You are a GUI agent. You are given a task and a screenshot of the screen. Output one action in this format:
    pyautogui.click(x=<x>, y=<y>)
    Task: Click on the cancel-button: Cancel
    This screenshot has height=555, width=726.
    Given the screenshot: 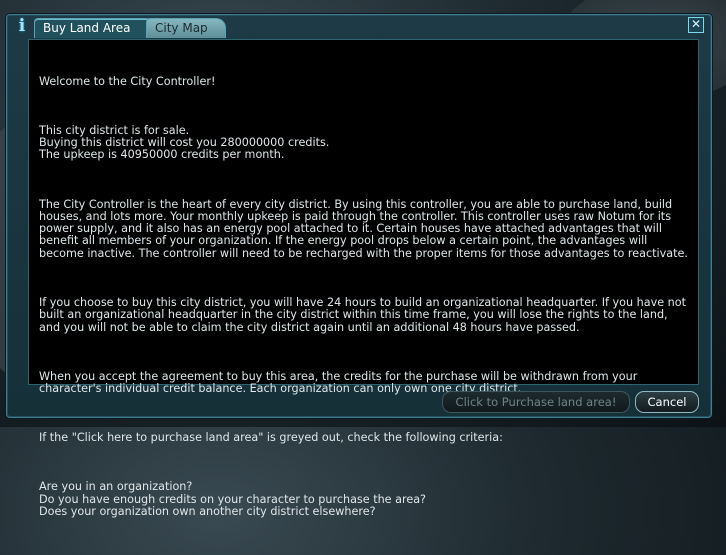 What is the action you would take?
    pyautogui.click(x=667, y=402)
    